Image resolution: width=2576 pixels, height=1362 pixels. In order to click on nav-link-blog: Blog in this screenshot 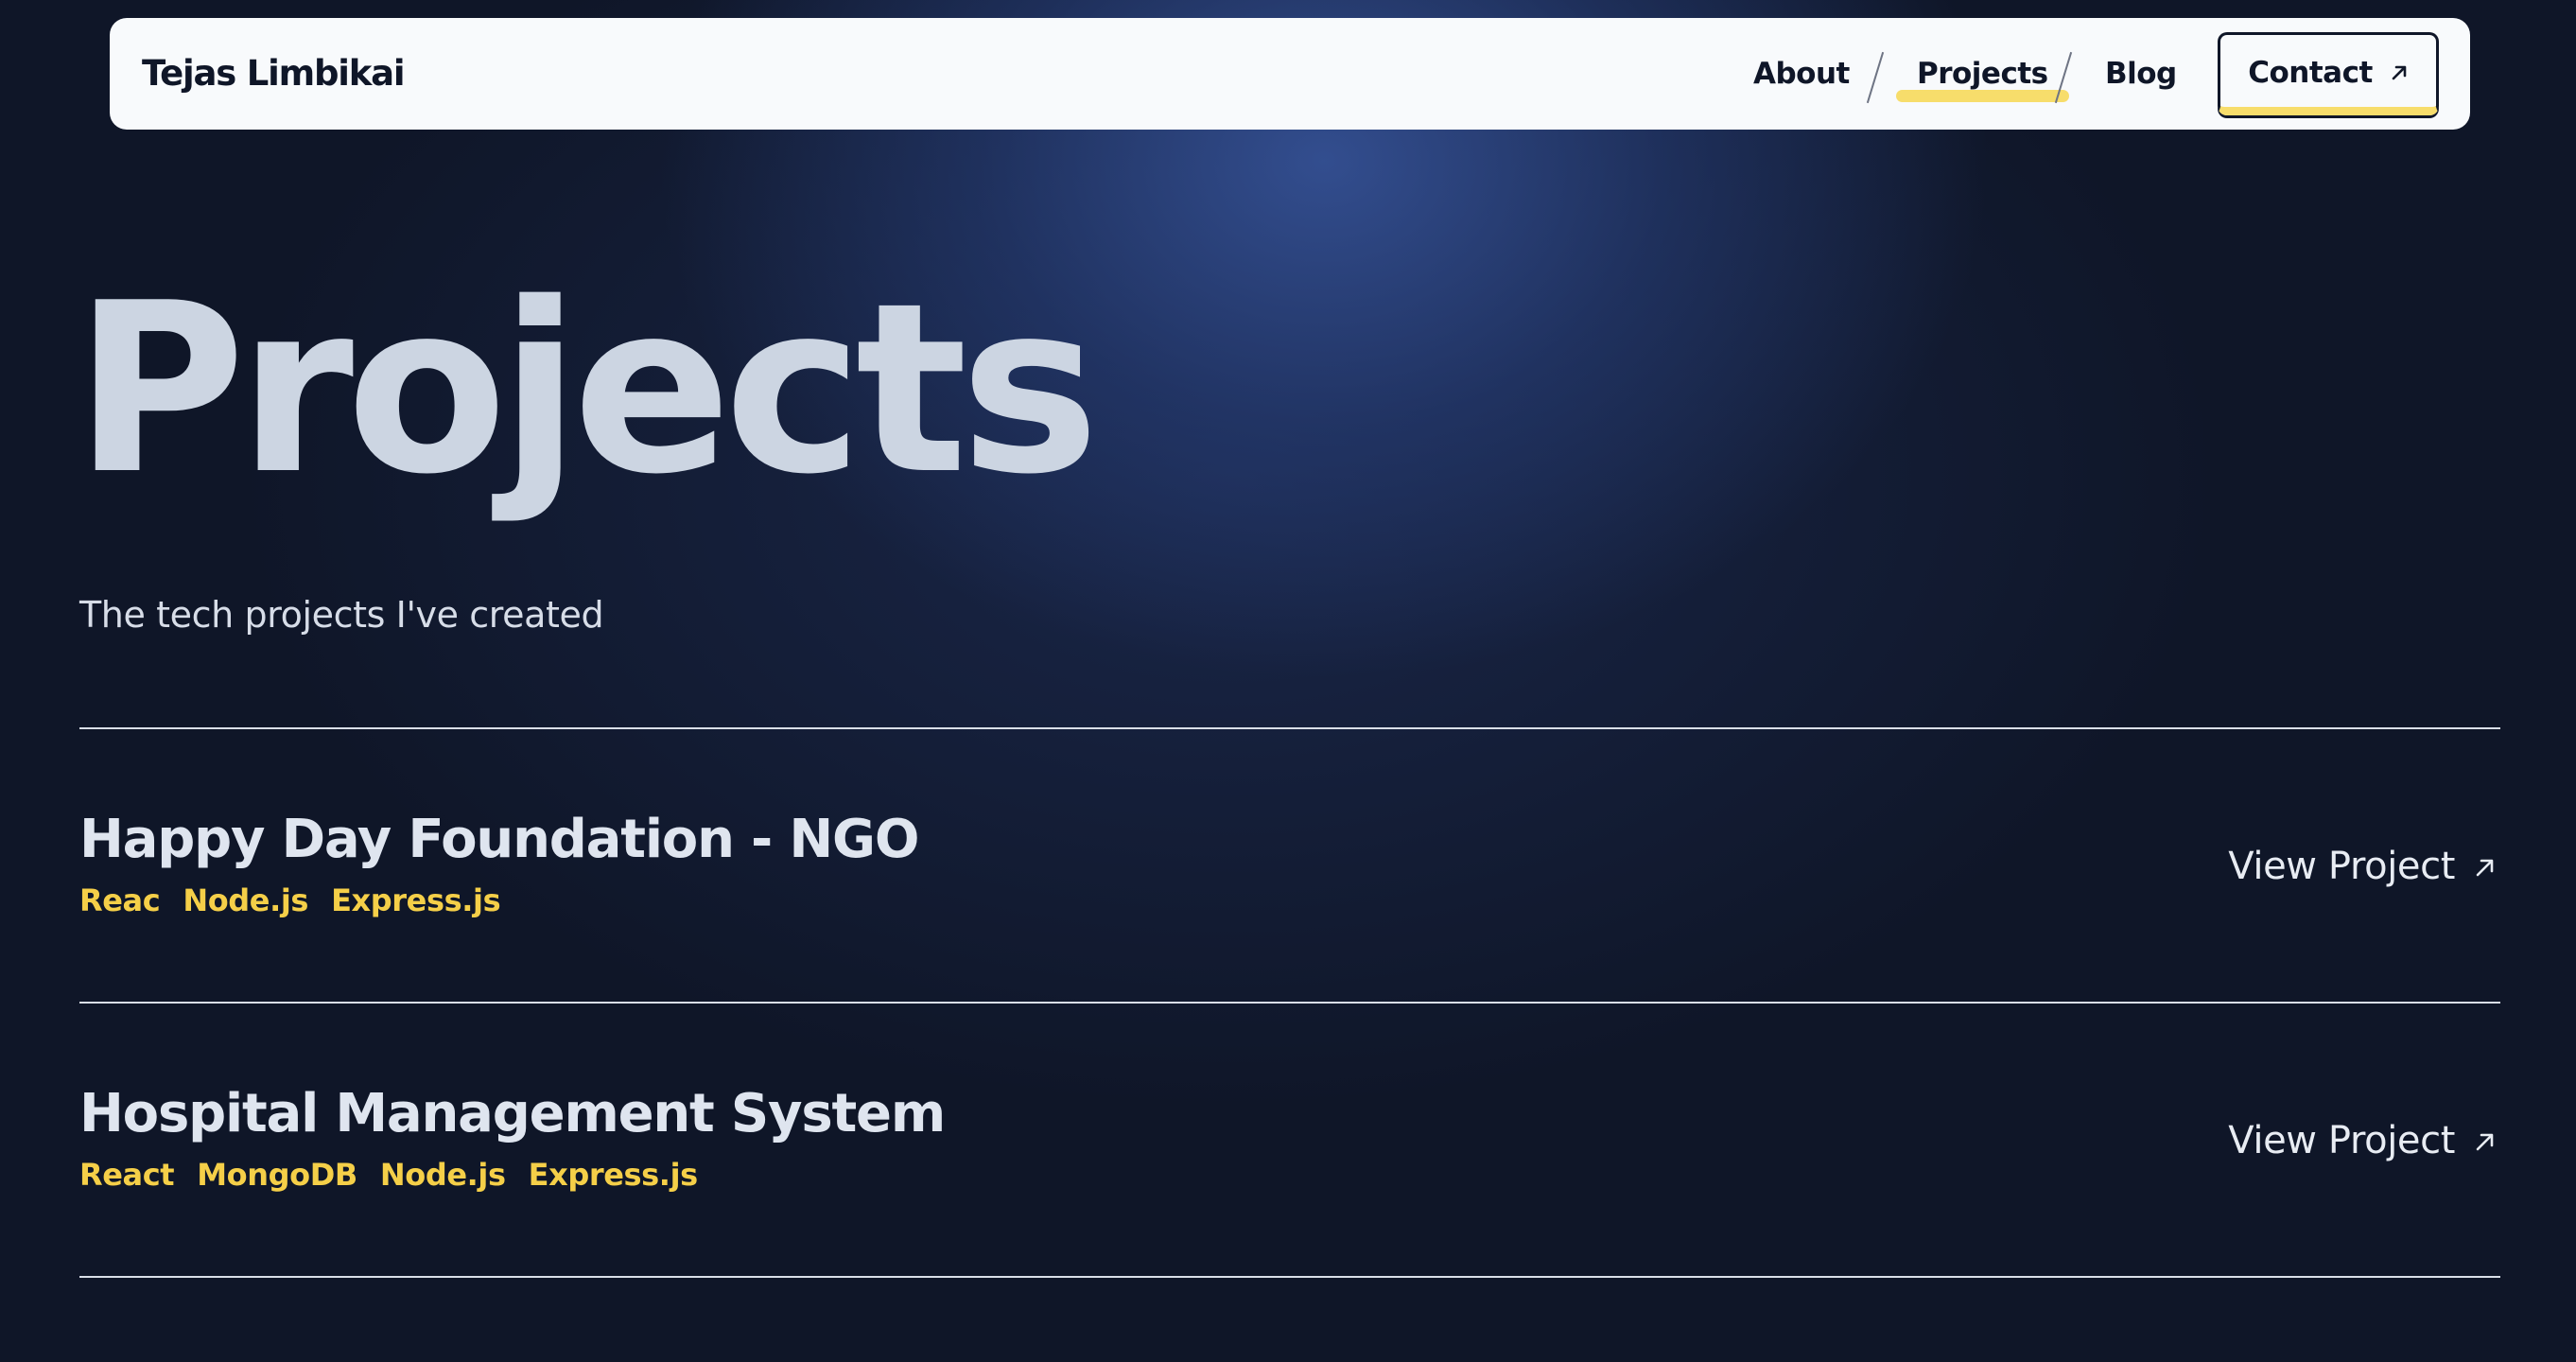, I will do `click(2141, 74)`.